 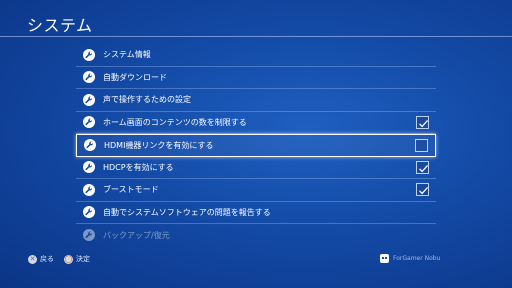 What do you see at coordinates (138, 167) in the screenshot?
I see `menu-item-label: HDCPを有効にする` at bounding box center [138, 167].